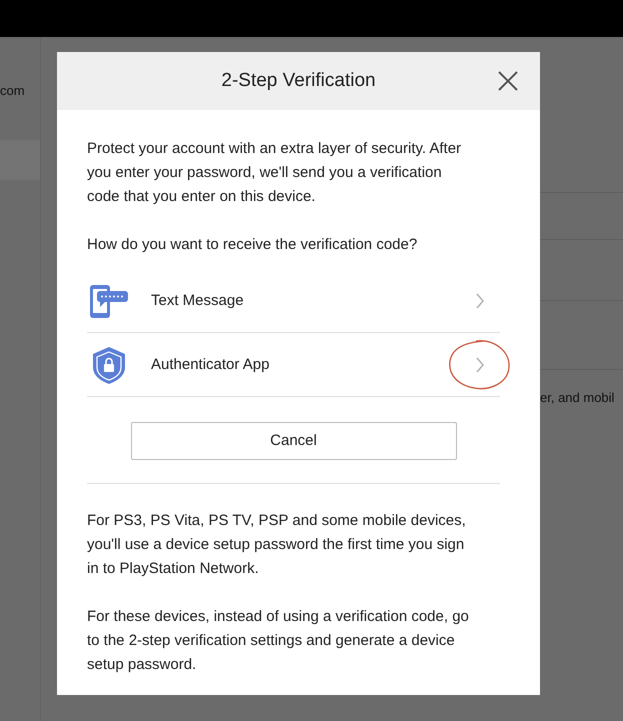 This screenshot has height=721, width=623. I want to click on cancel-button: Cancel, so click(293, 441).